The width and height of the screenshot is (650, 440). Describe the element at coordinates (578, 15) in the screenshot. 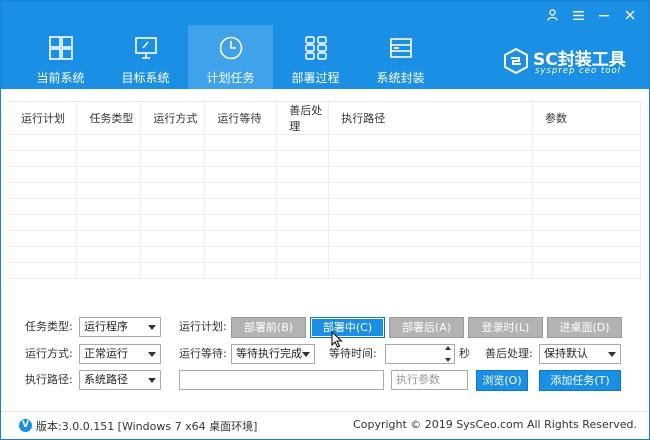

I see `menu-icon` at that location.